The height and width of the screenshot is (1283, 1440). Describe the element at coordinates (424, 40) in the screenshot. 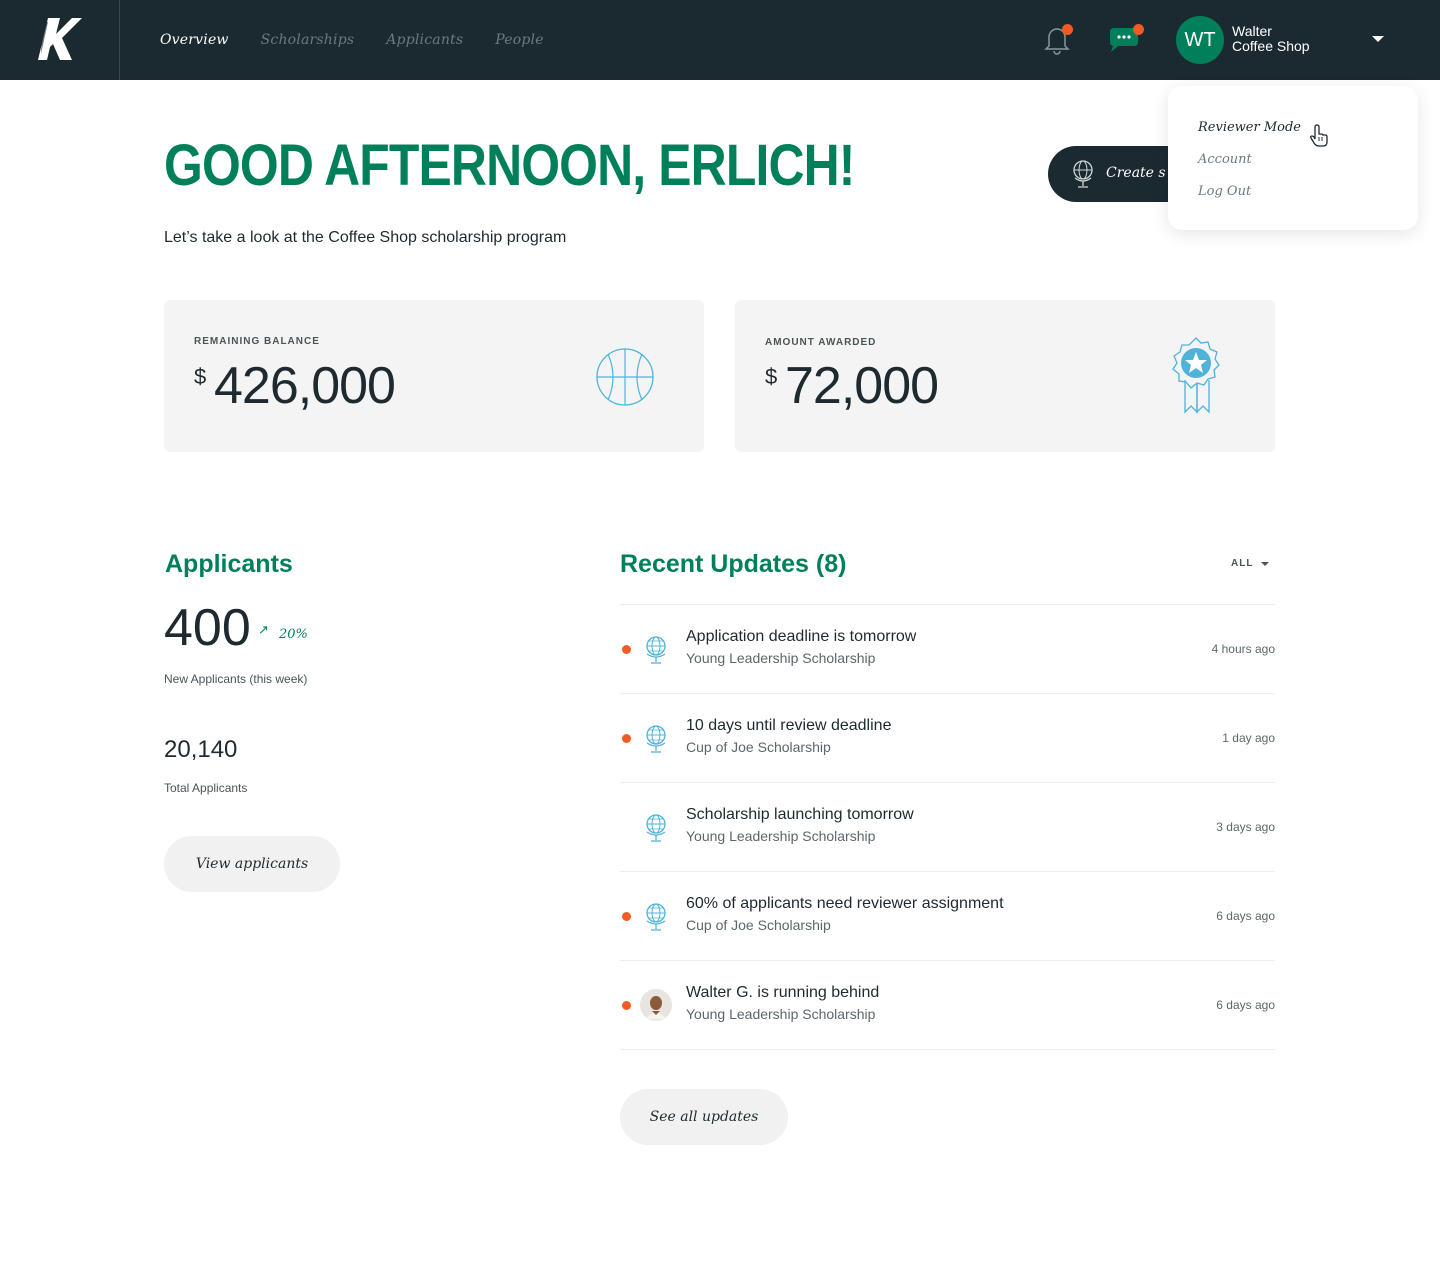

I see `nav-item-applicants: Applicants` at that location.